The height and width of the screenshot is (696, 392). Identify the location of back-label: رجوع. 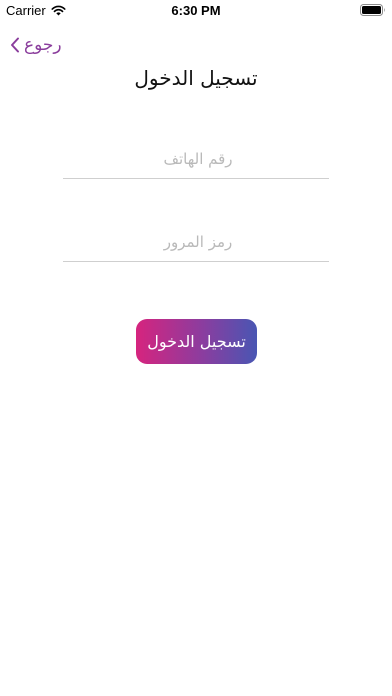
(43, 45).